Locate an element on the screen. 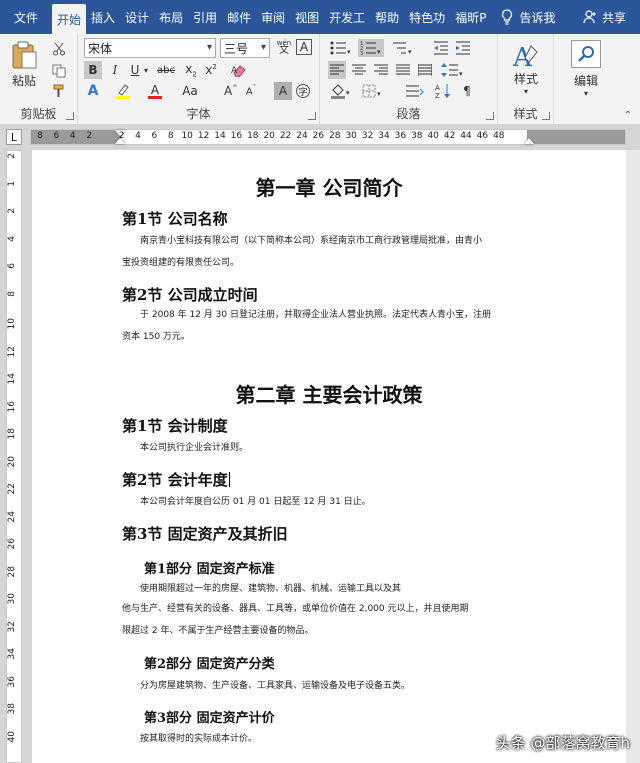  align-left-button is located at coordinates (337, 70).